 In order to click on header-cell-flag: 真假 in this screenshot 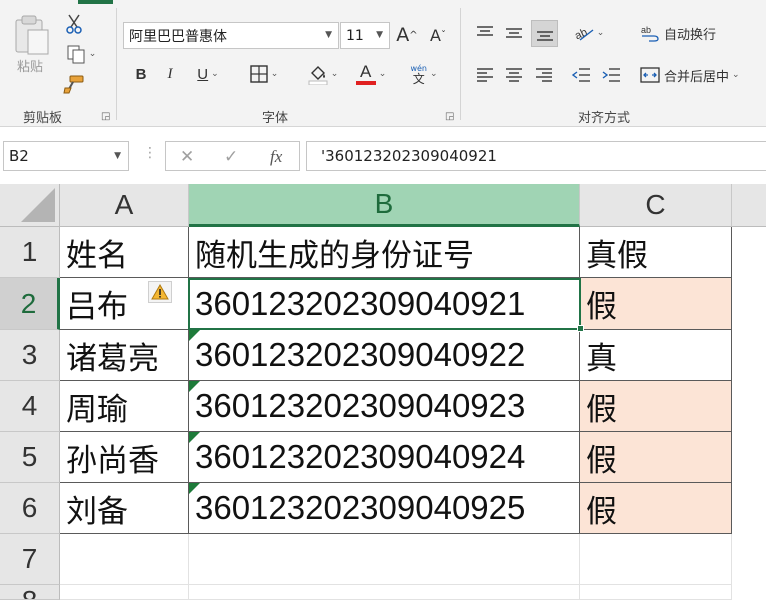, I will do `click(656, 252)`.